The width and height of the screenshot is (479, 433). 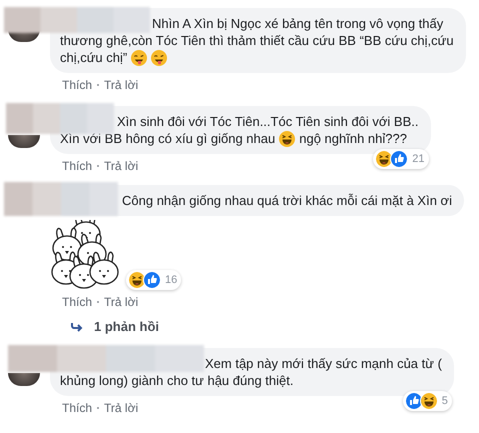 I want to click on reaction-badge: 21, so click(x=401, y=159).